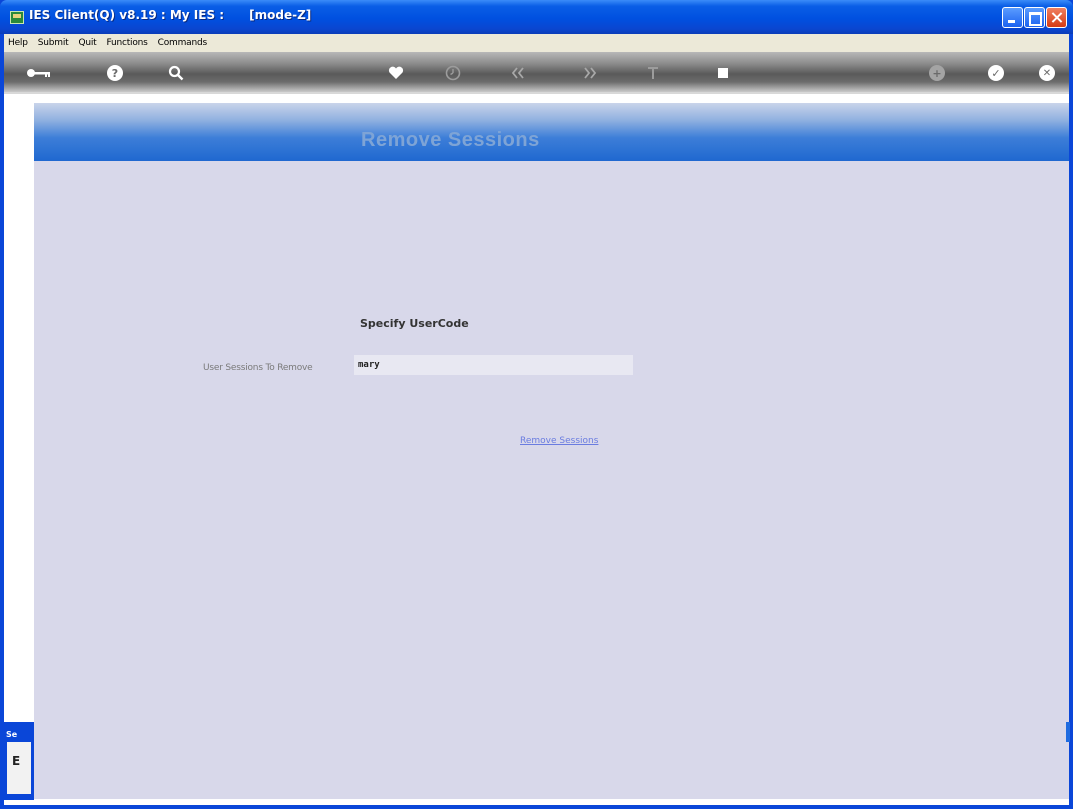 Image resolution: width=1073 pixels, height=809 pixels. I want to click on user-sessions-input, so click(493, 365).